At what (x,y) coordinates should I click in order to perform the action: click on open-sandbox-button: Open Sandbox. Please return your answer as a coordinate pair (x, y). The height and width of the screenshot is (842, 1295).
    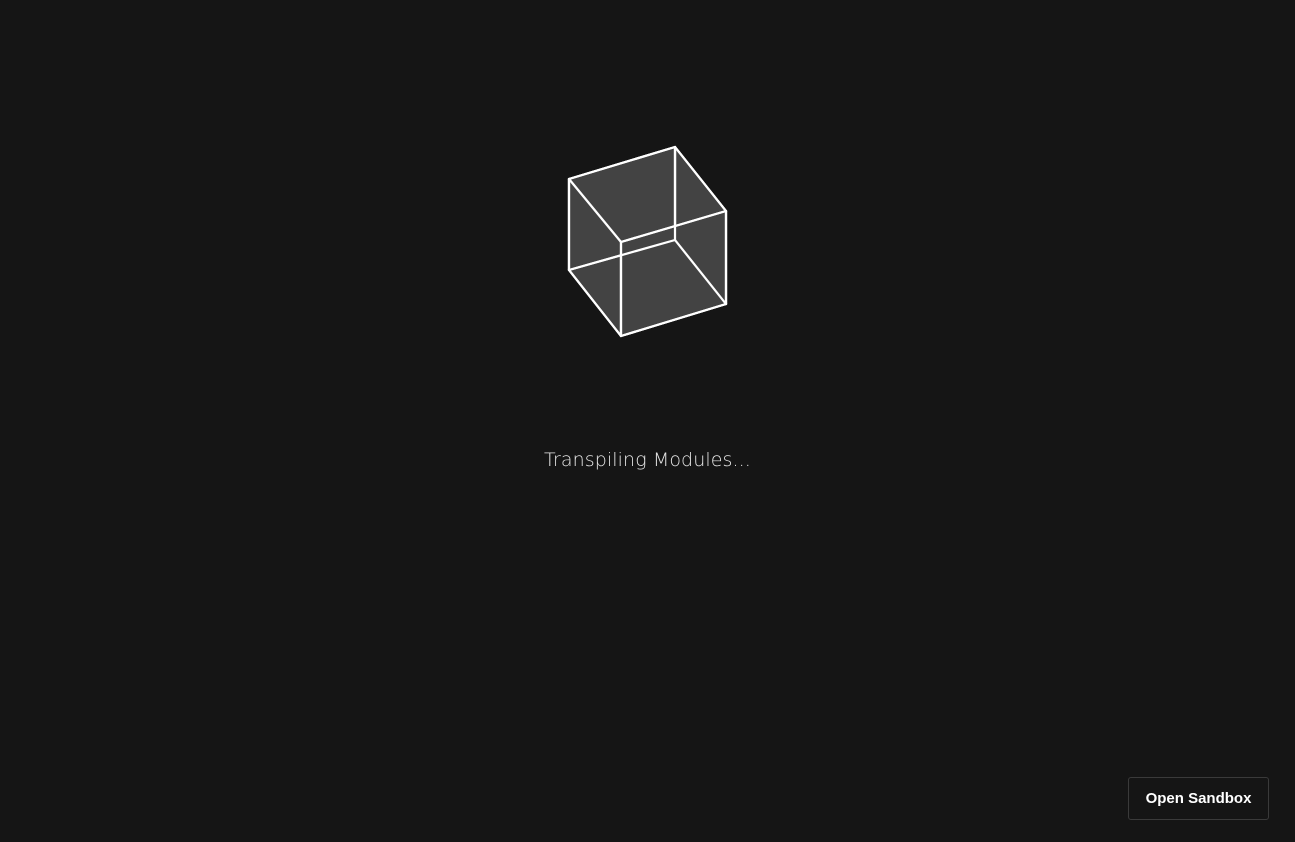
    Looking at the image, I should click on (1198, 798).